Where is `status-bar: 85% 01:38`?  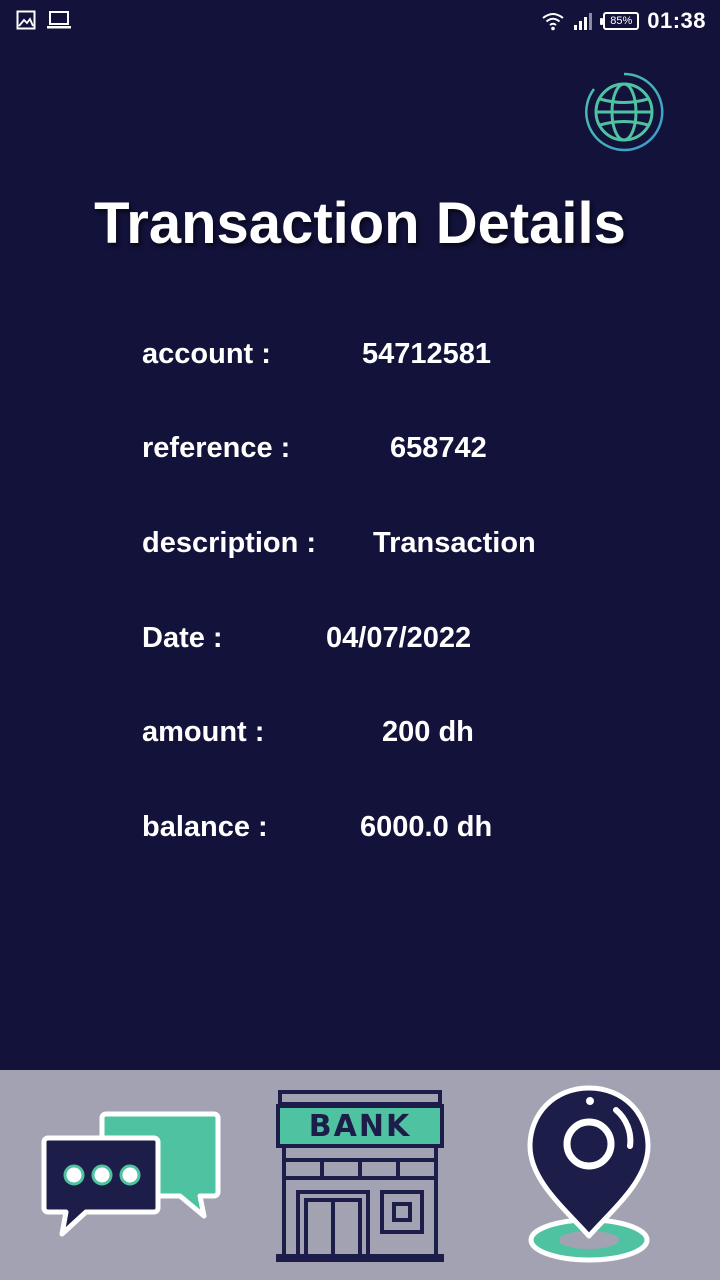
status-bar: 85% 01:38 is located at coordinates (360, 22).